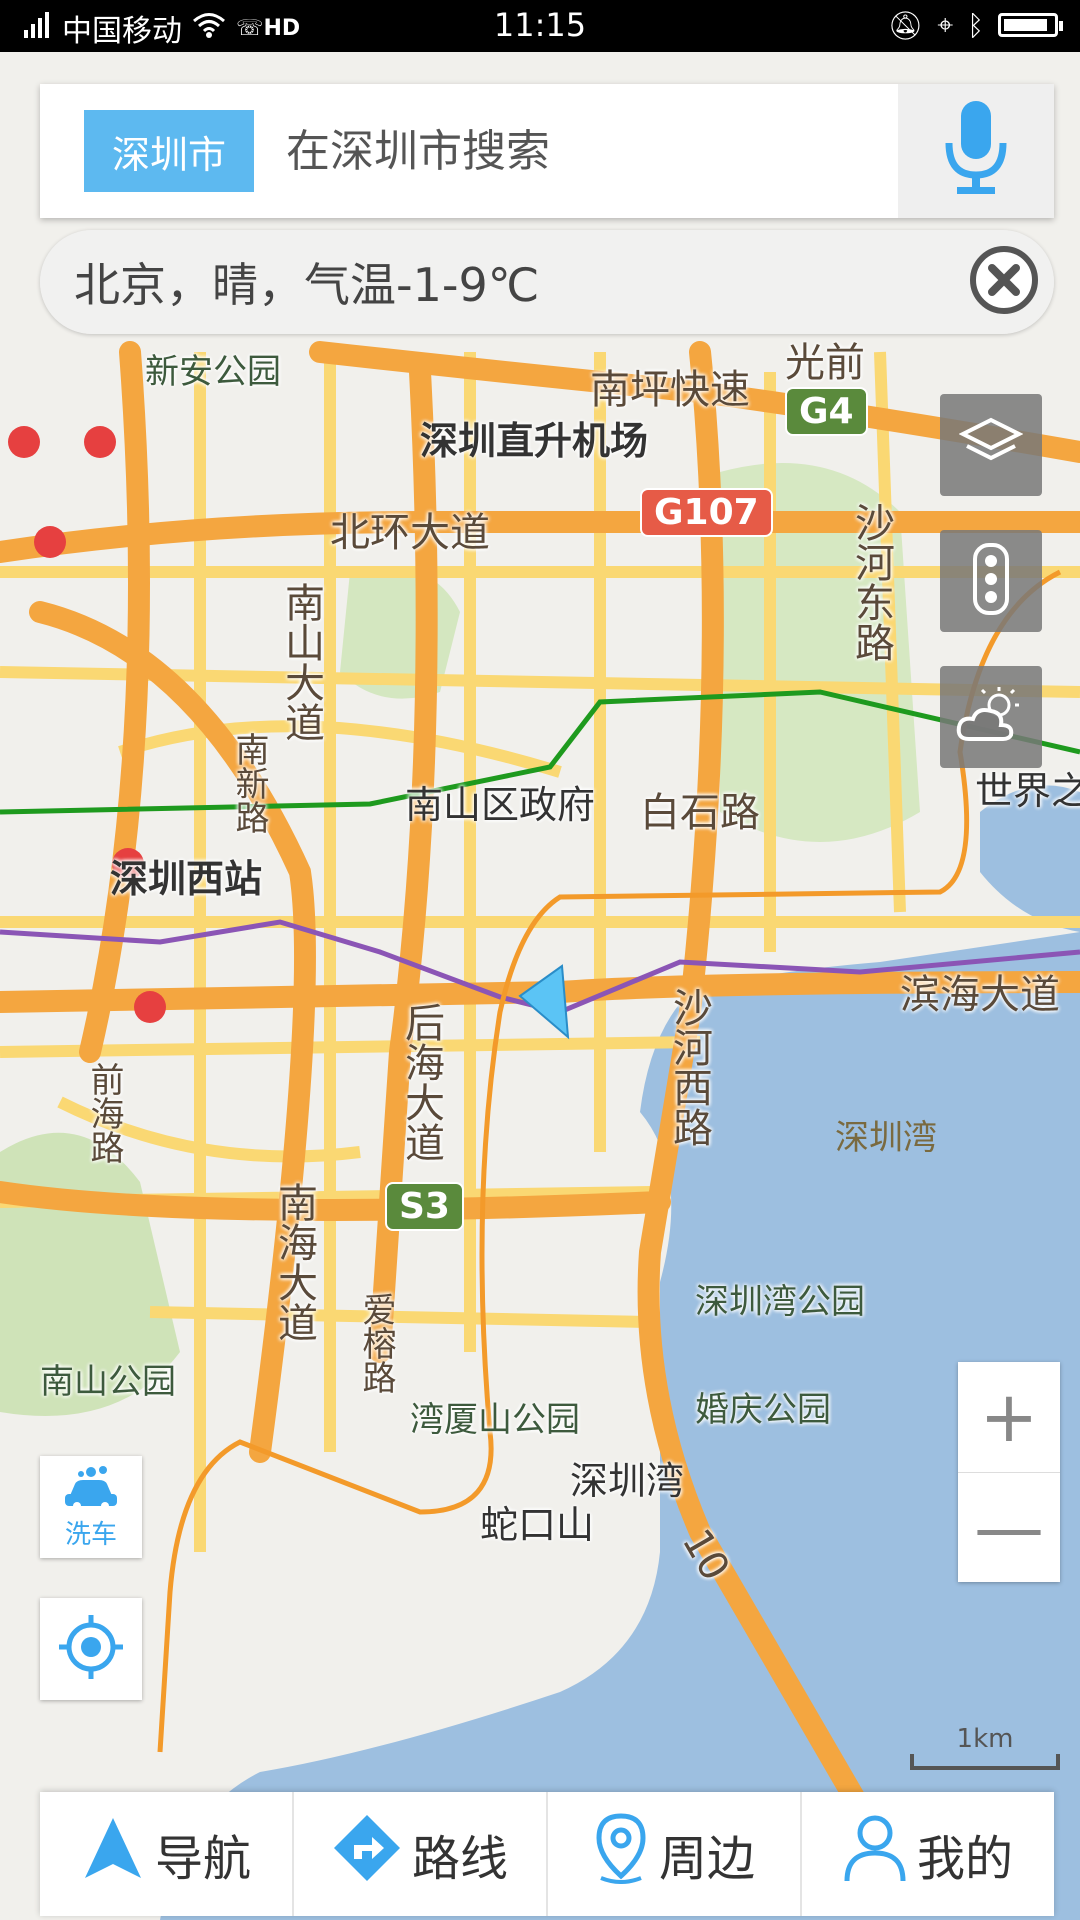 The height and width of the screenshot is (1920, 1080). Describe the element at coordinates (294, 1262) in the screenshot. I see `map-label-nanhai-avenue: 南海大道` at that location.